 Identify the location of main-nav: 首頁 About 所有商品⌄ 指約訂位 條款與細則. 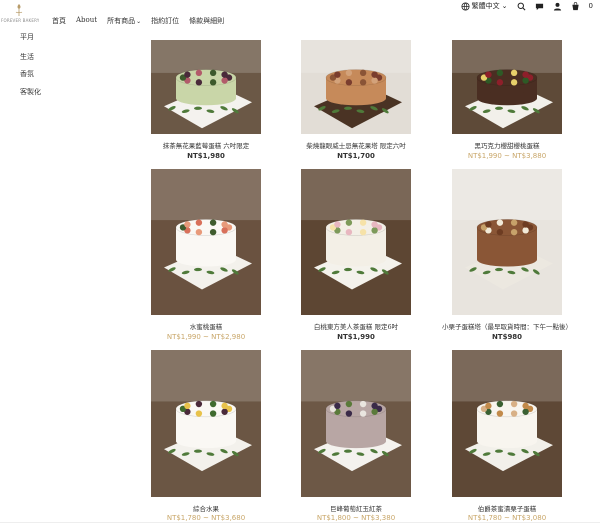
(138, 21).